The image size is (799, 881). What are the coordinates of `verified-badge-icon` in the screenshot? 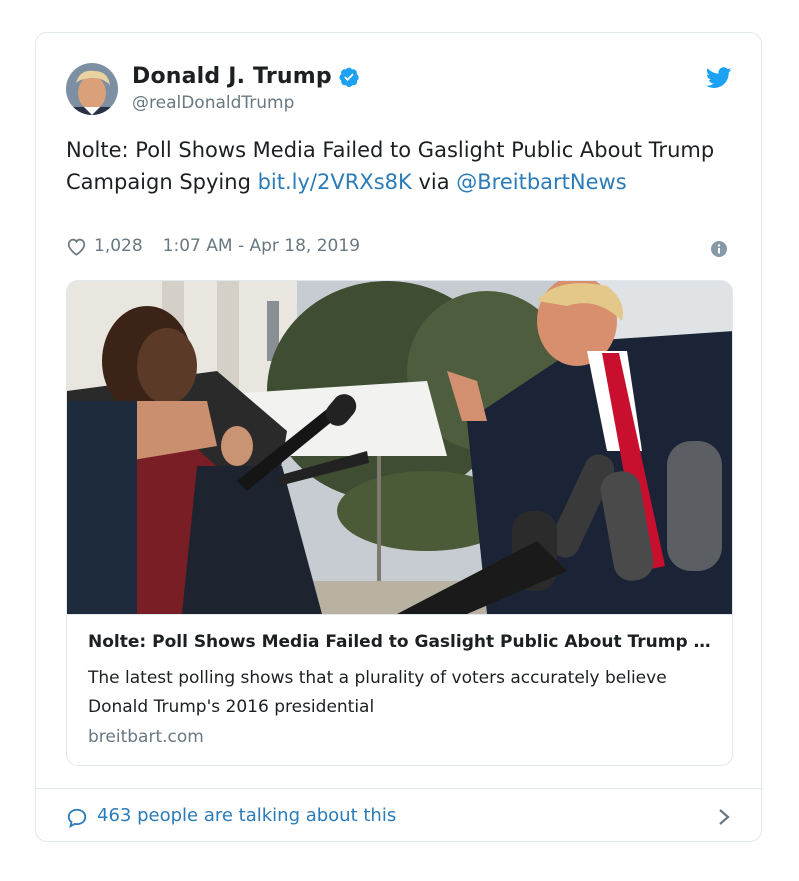 It's located at (349, 77).